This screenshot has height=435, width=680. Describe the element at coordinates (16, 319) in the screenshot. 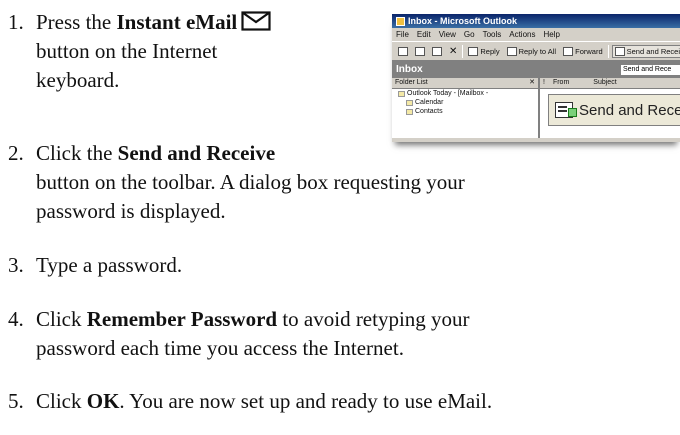

I see `step-number: 4.` at that location.